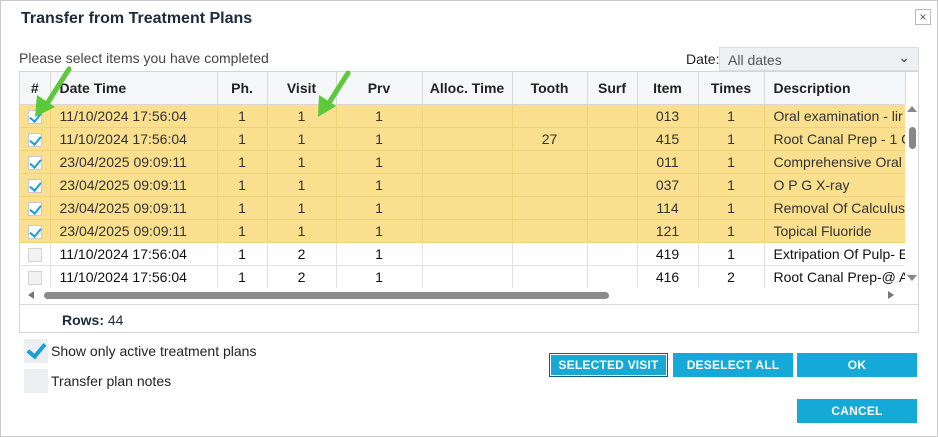 This screenshot has width=938, height=437. Describe the element at coordinates (668, 162) in the screenshot. I see `cell-item: 011` at that location.